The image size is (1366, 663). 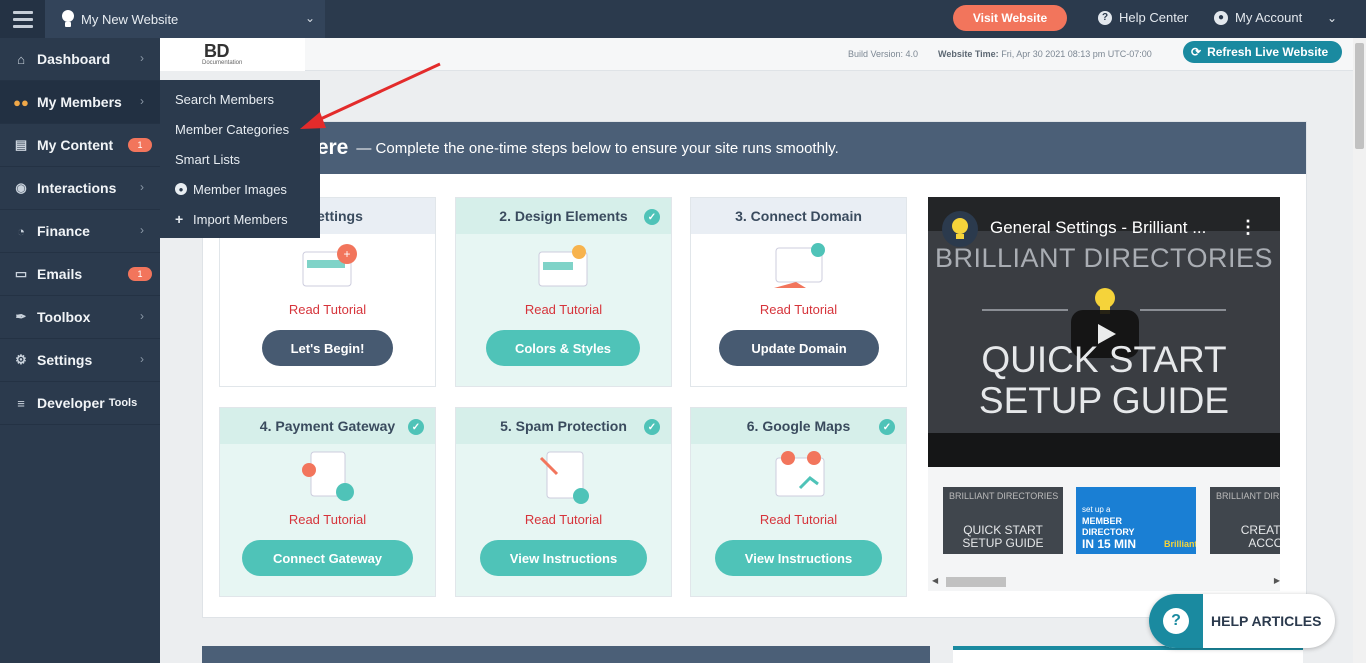 What do you see at coordinates (232, 129) in the screenshot?
I see `submenu-label: Member Categories` at bounding box center [232, 129].